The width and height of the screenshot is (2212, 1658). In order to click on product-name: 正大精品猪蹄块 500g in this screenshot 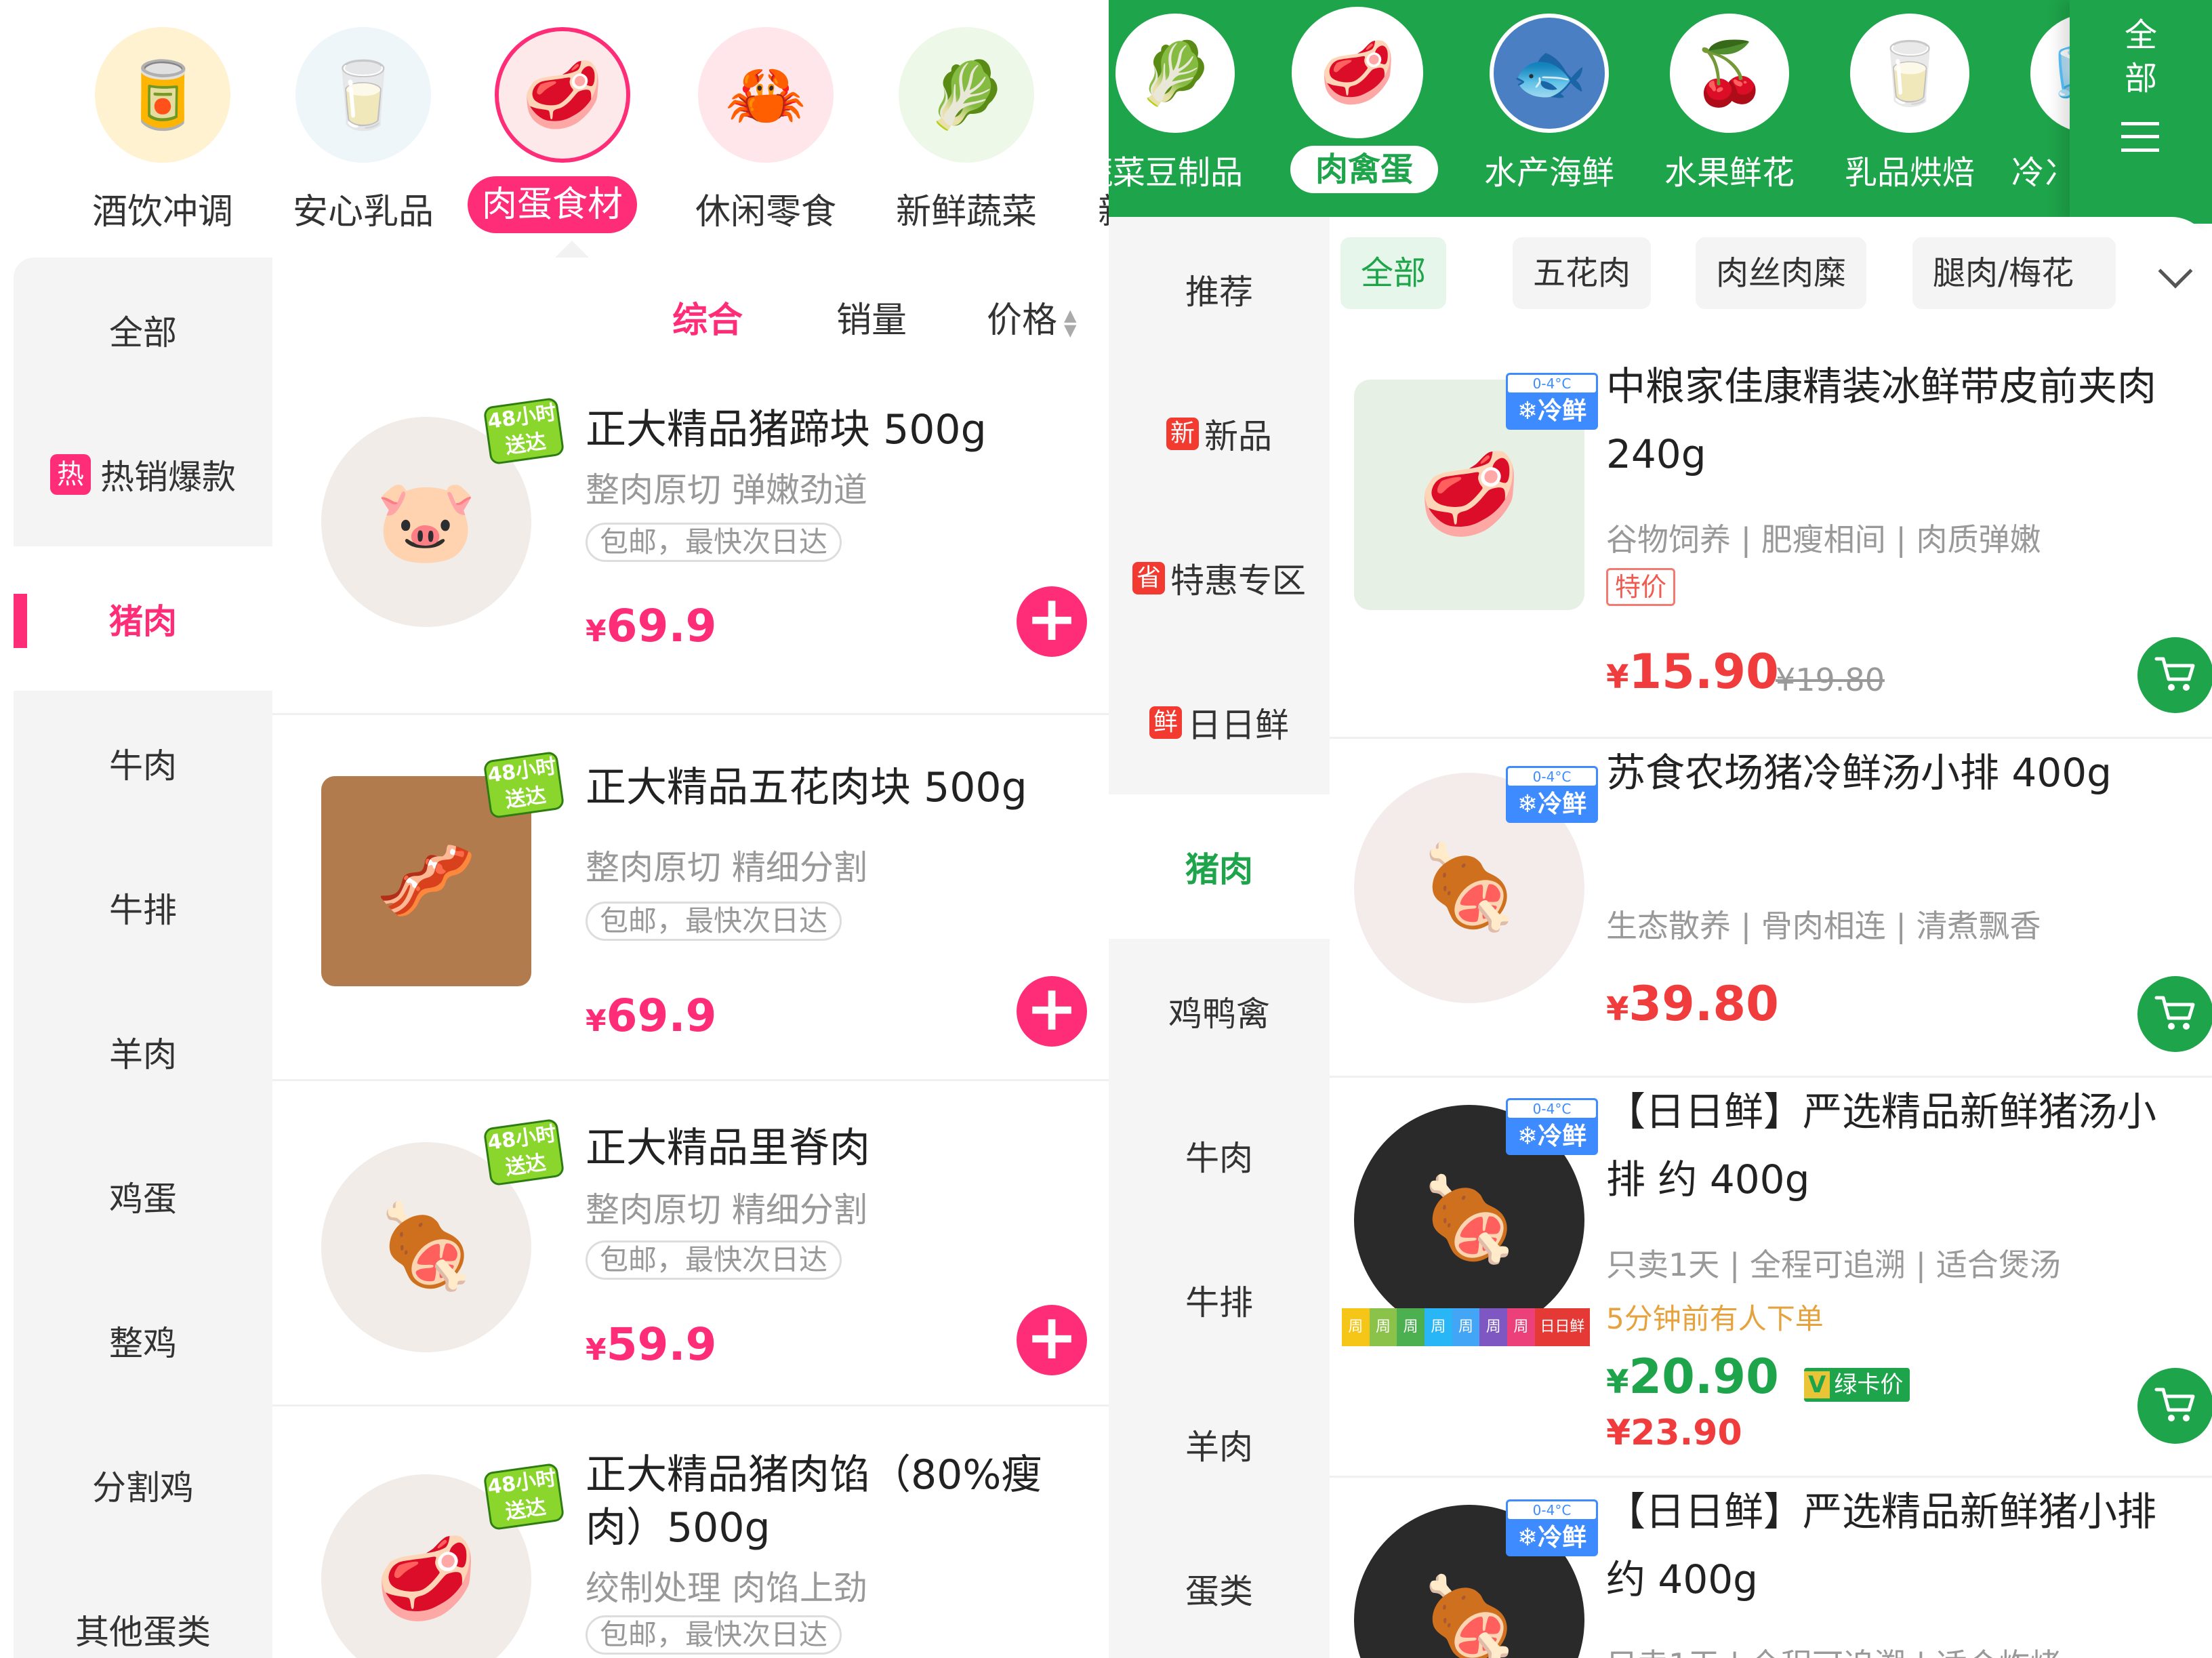, I will do `click(786, 429)`.